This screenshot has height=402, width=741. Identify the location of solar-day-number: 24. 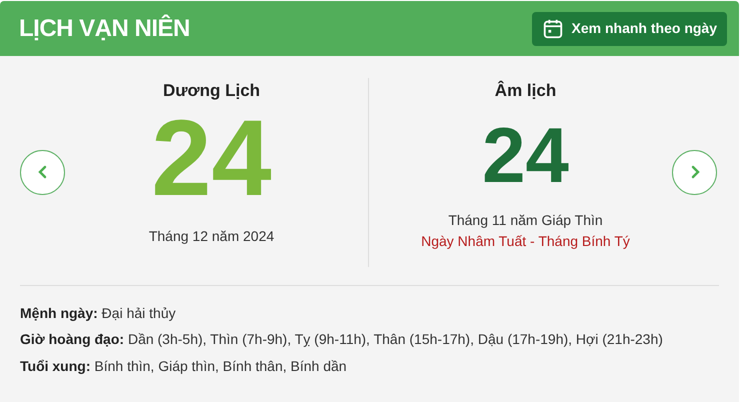
(211, 158).